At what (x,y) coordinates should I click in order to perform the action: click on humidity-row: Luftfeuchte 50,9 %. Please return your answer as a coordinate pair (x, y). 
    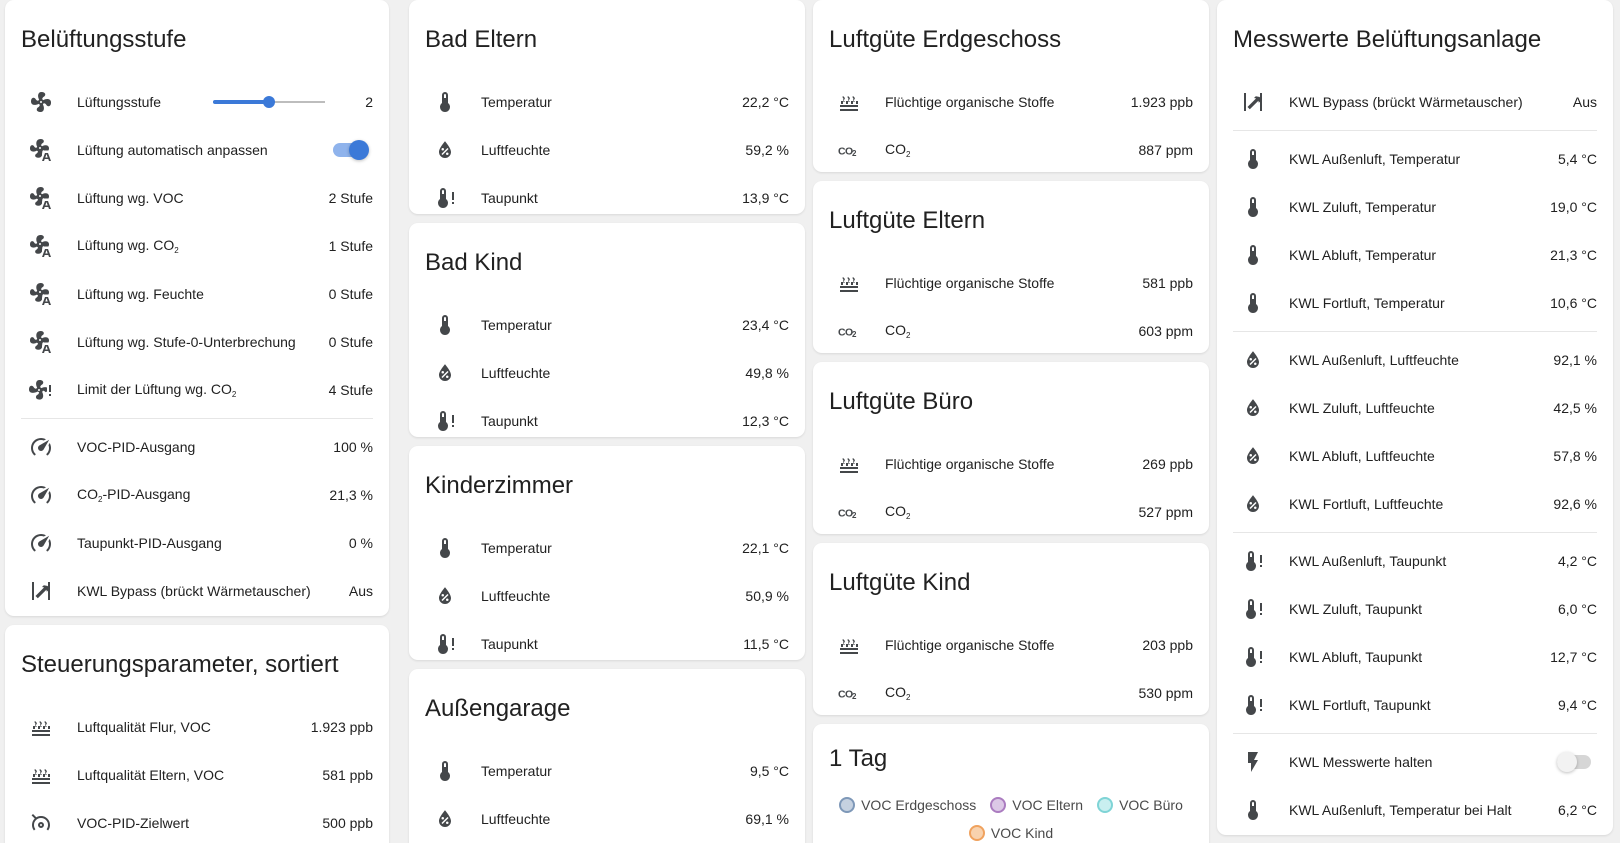
    Looking at the image, I should click on (607, 596).